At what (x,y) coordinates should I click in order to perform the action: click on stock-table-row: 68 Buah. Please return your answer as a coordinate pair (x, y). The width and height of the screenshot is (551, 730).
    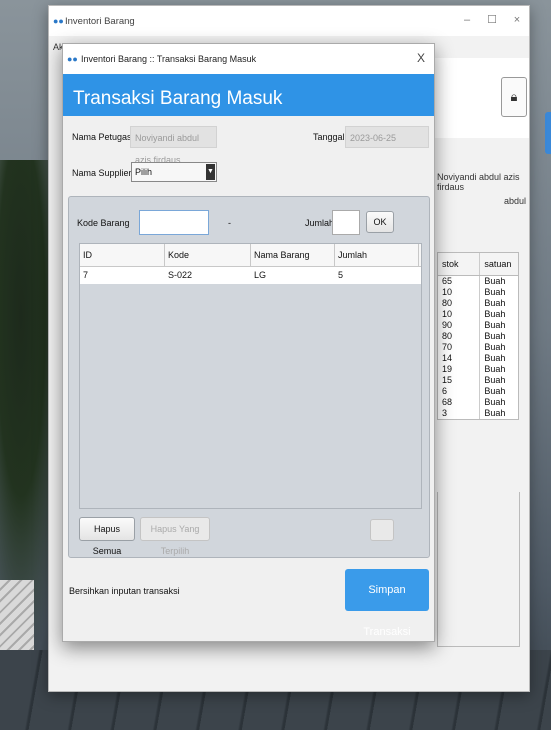
    Looking at the image, I should click on (478, 402).